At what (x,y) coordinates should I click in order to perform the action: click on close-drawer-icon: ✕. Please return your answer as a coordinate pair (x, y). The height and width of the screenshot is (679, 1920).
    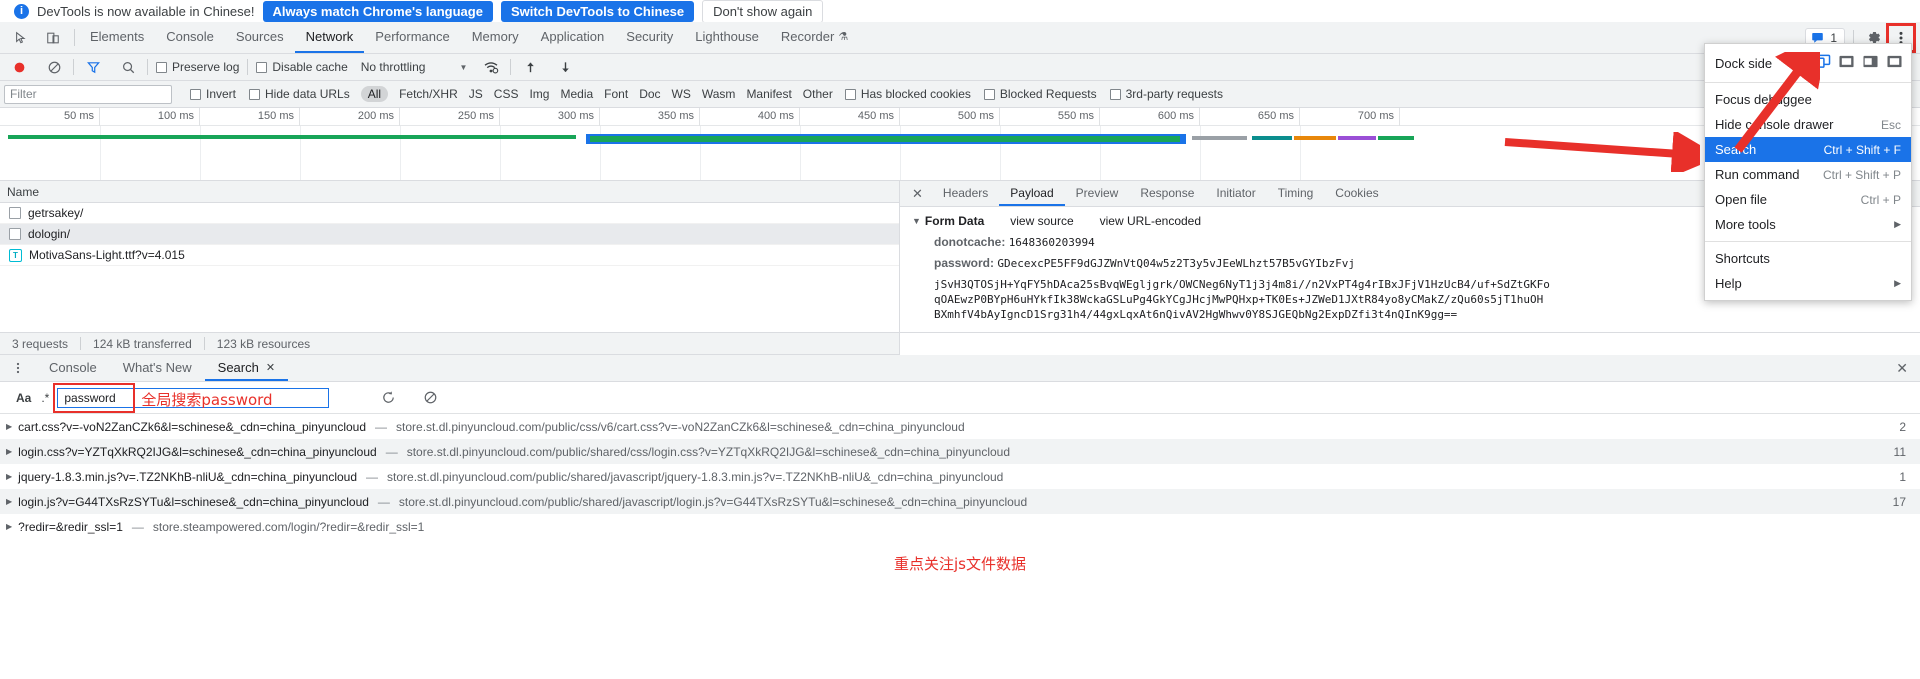
    Looking at the image, I should click on (1908, 368).